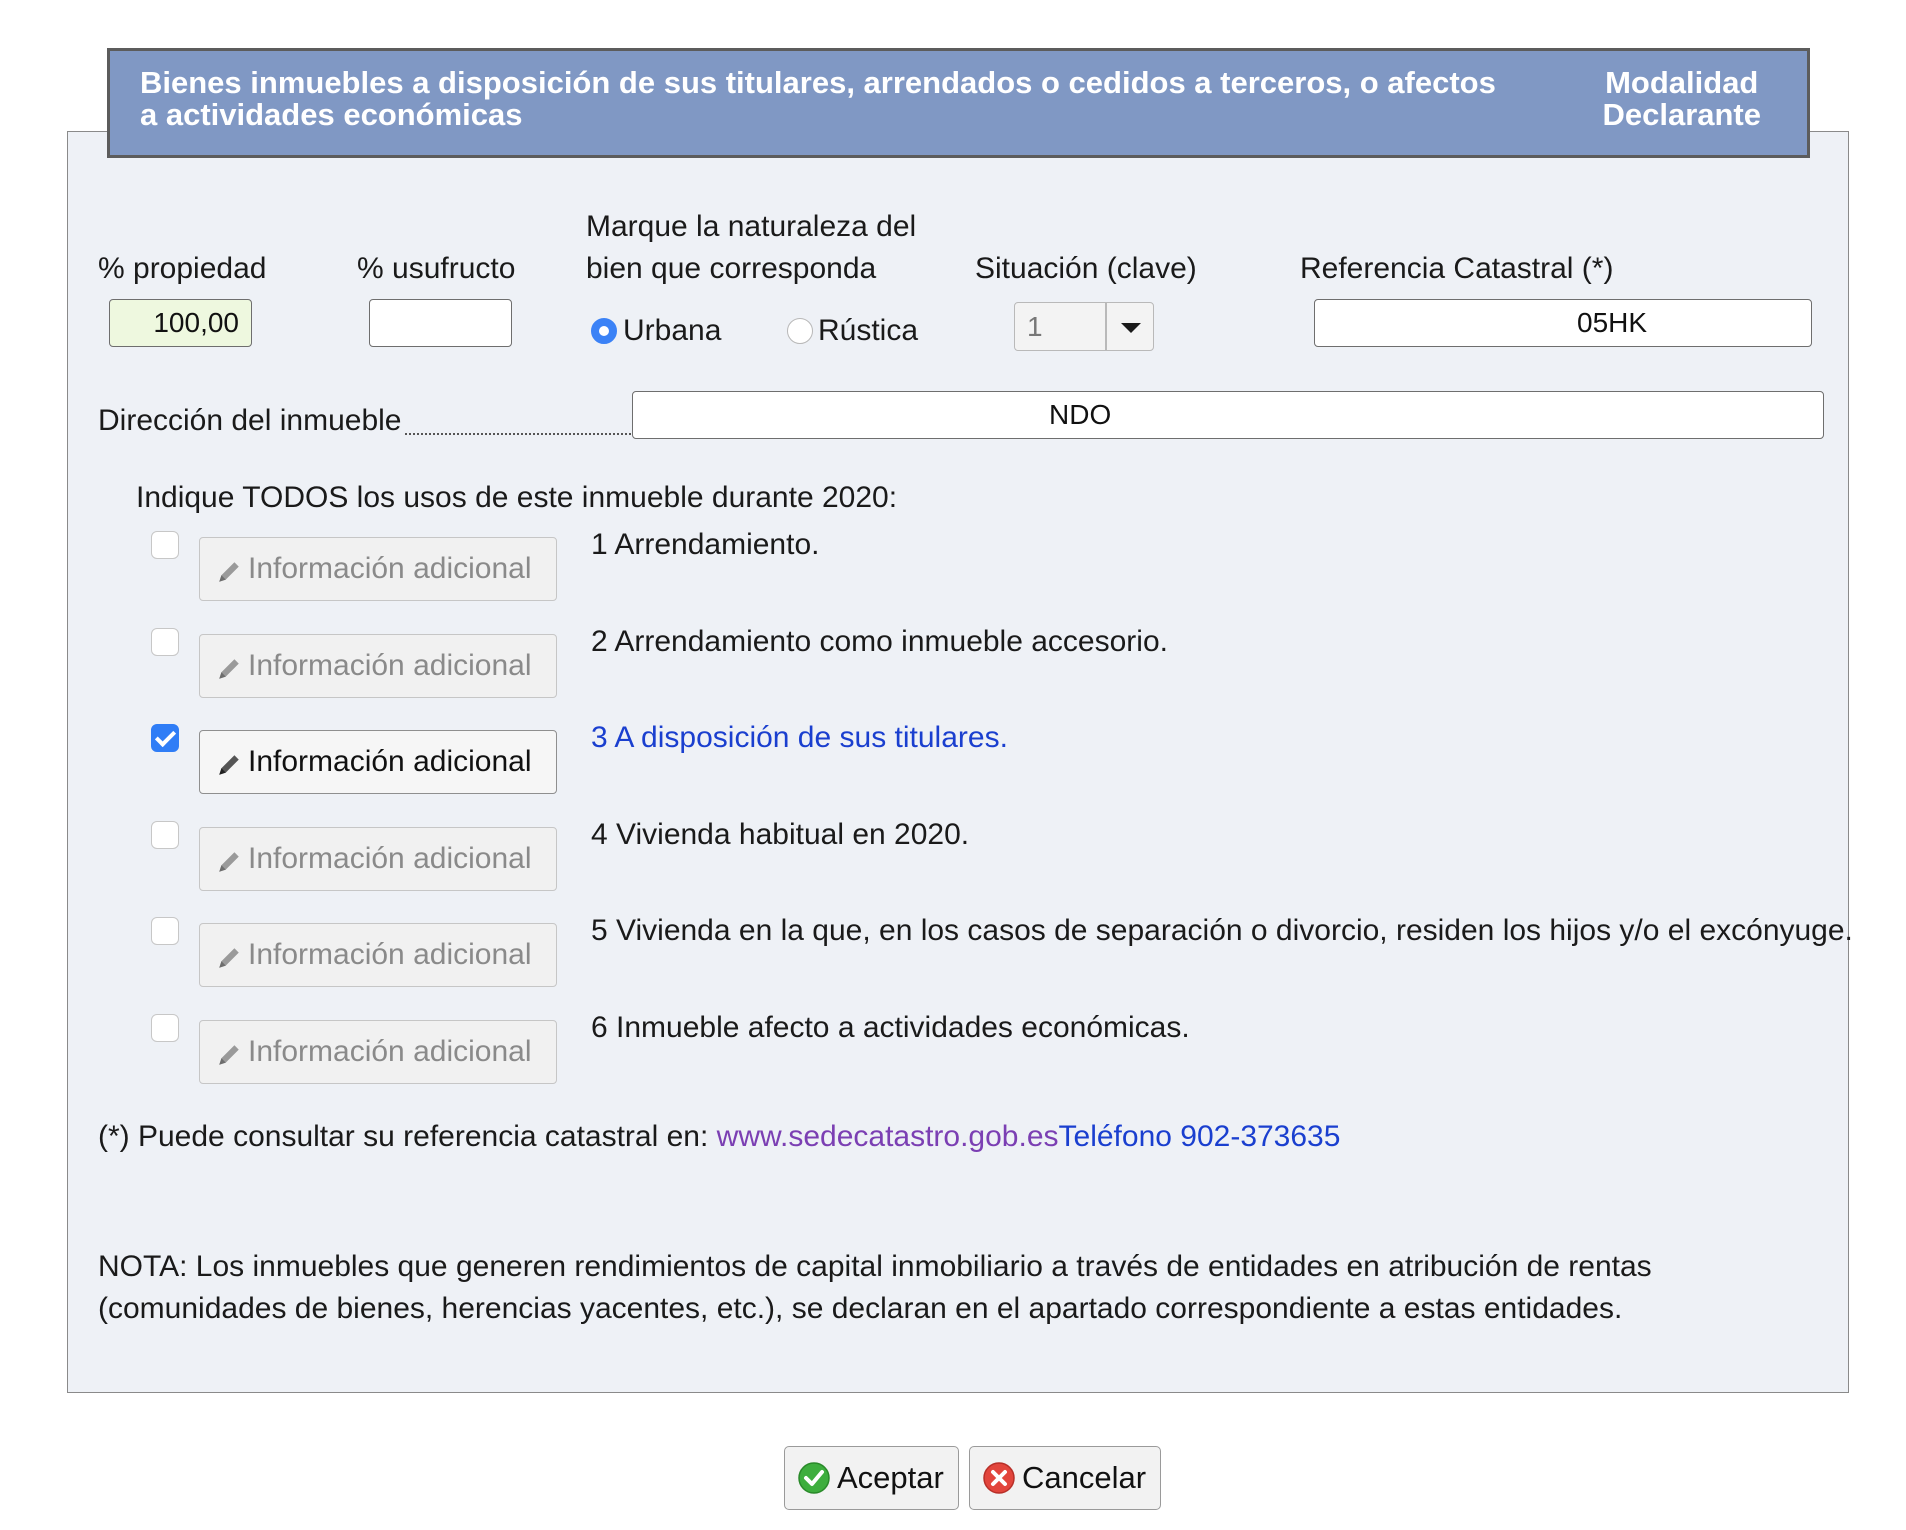  I want to click on urbana-label: Urbana, so click(672, 331).